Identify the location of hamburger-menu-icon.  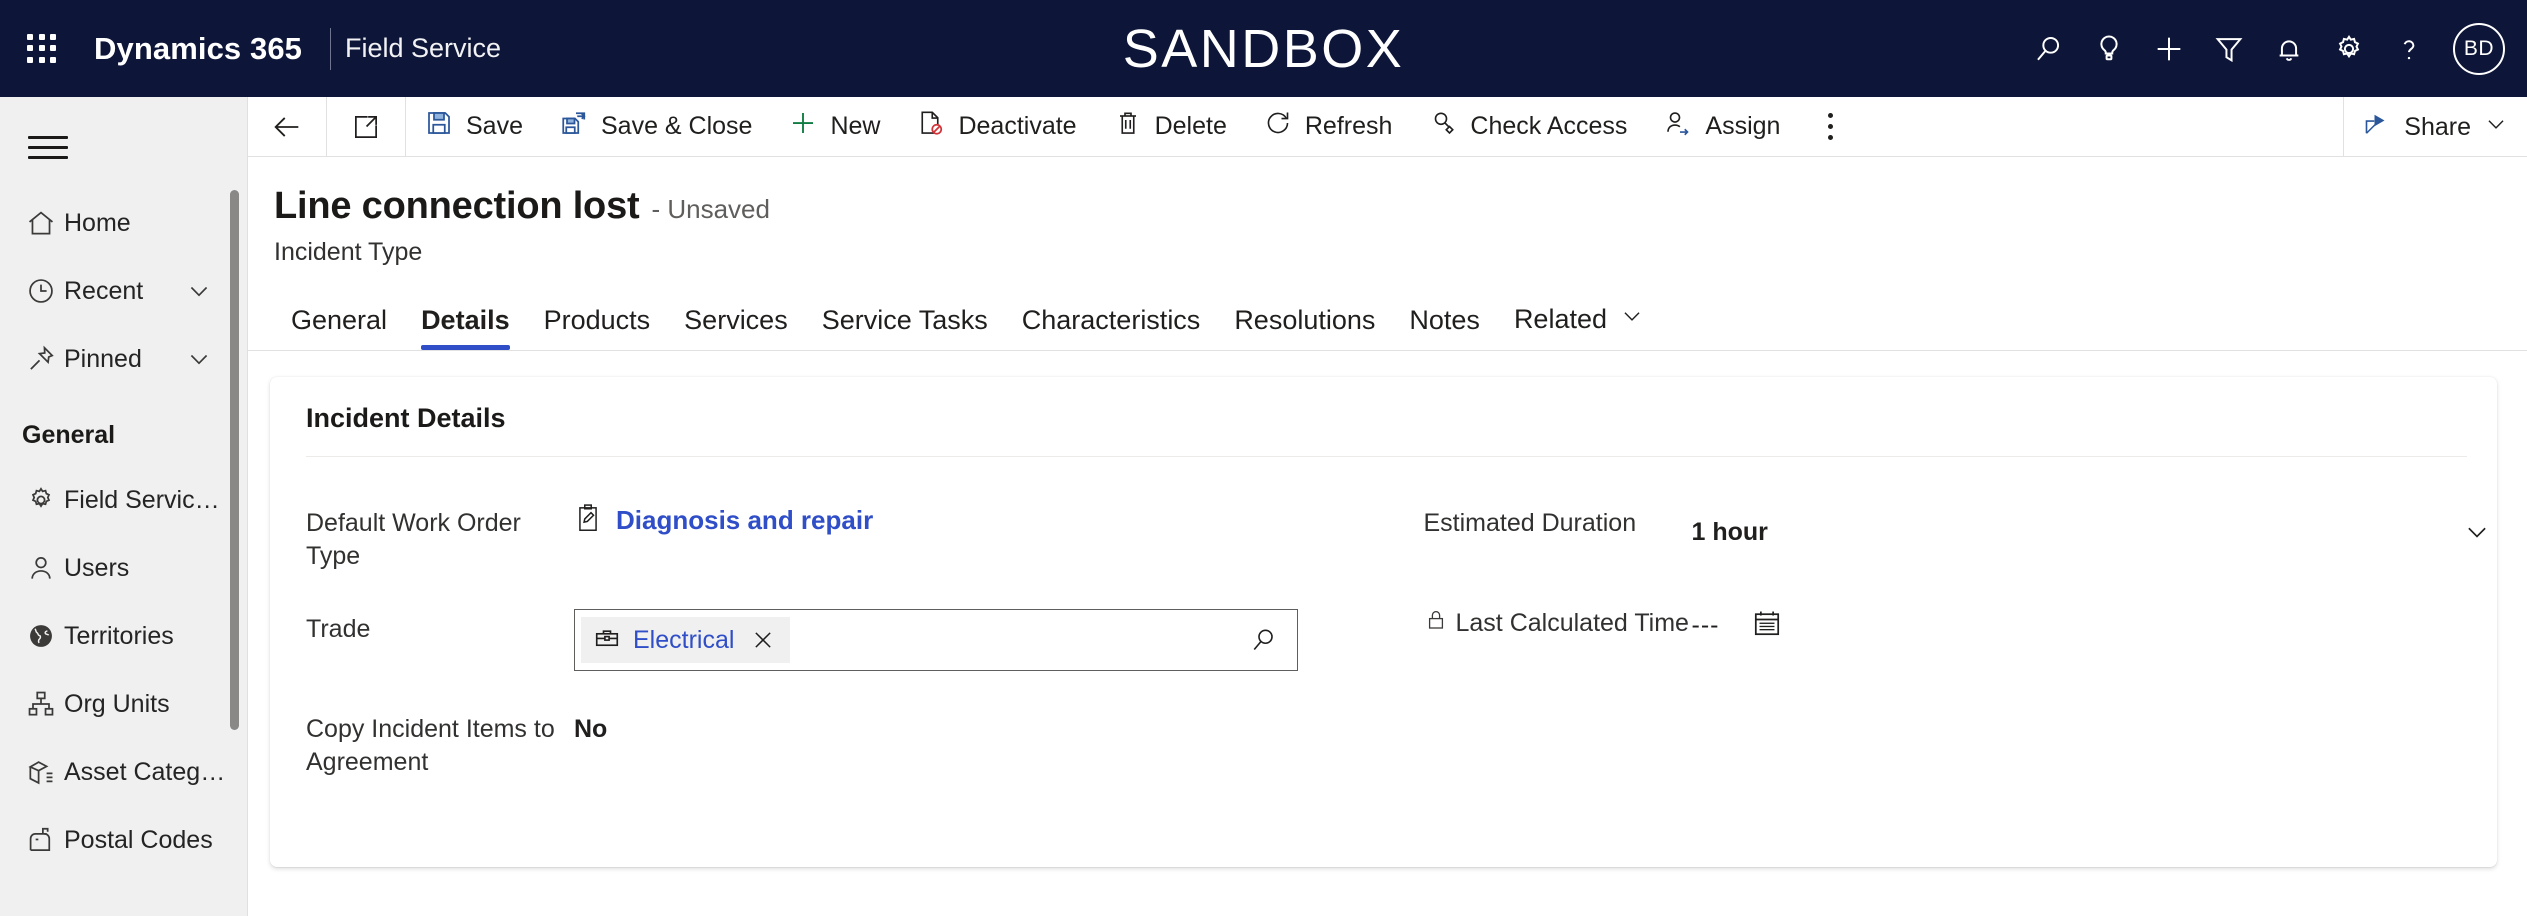
(48, 147).